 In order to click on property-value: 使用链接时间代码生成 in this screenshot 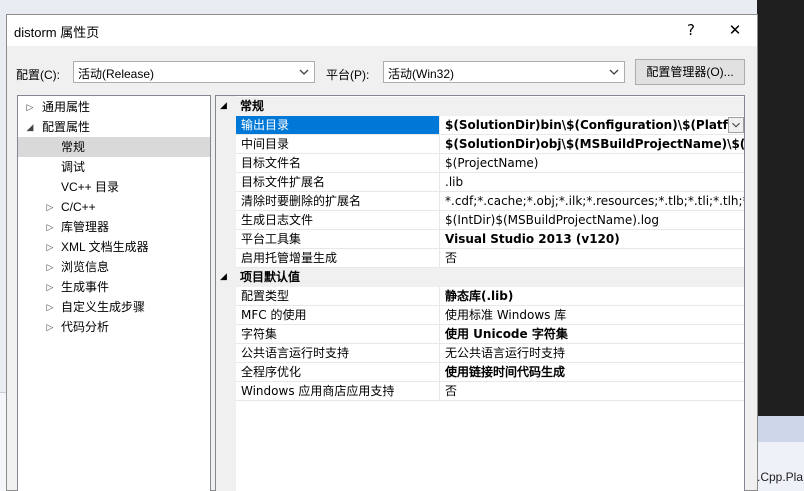, I will do `click(594, 372)`.